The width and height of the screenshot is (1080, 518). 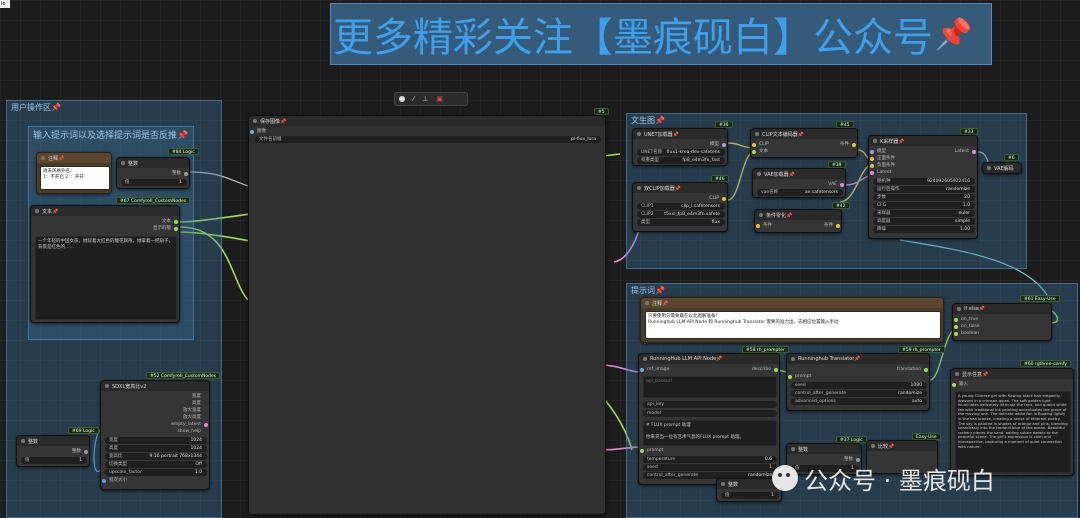 I want to click on trash-icon: ▣, so click(x=439, y=99).